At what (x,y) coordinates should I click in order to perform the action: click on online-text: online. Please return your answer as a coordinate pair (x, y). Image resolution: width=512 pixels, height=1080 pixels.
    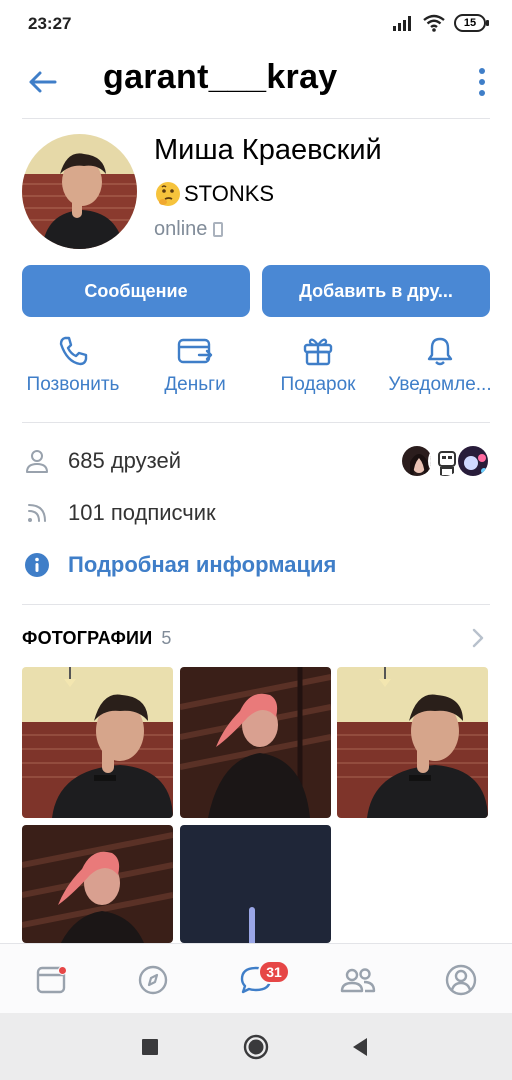
    Looking at the image, I should click on (181, 229).